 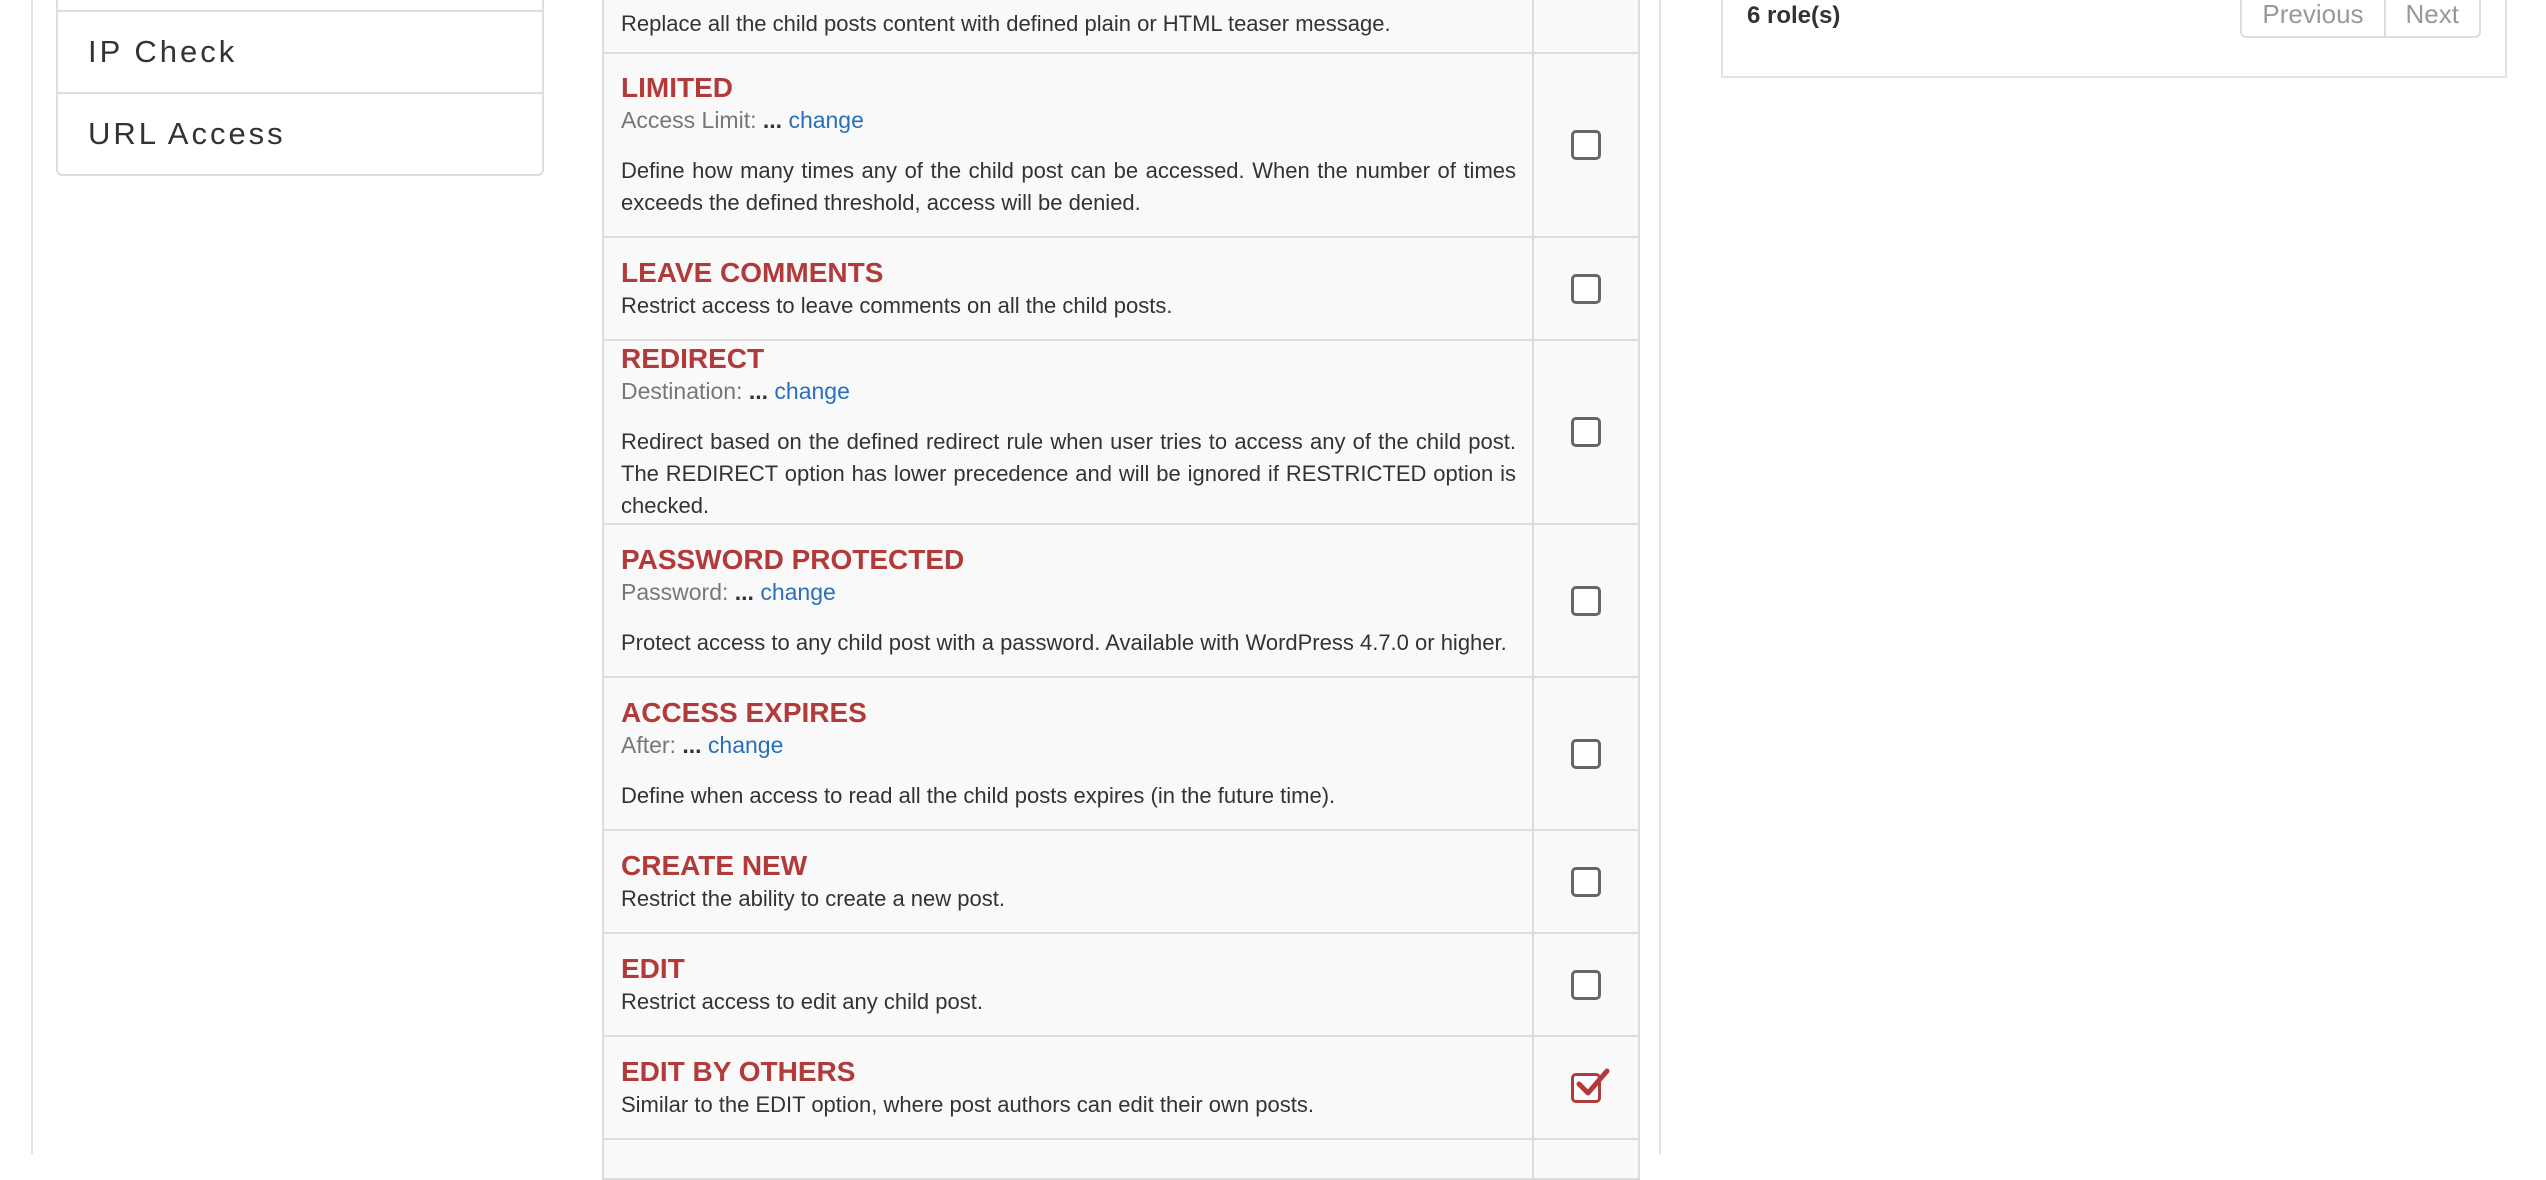 I want to click on option-setting-label: Destination:, so click(x=682, y=391).